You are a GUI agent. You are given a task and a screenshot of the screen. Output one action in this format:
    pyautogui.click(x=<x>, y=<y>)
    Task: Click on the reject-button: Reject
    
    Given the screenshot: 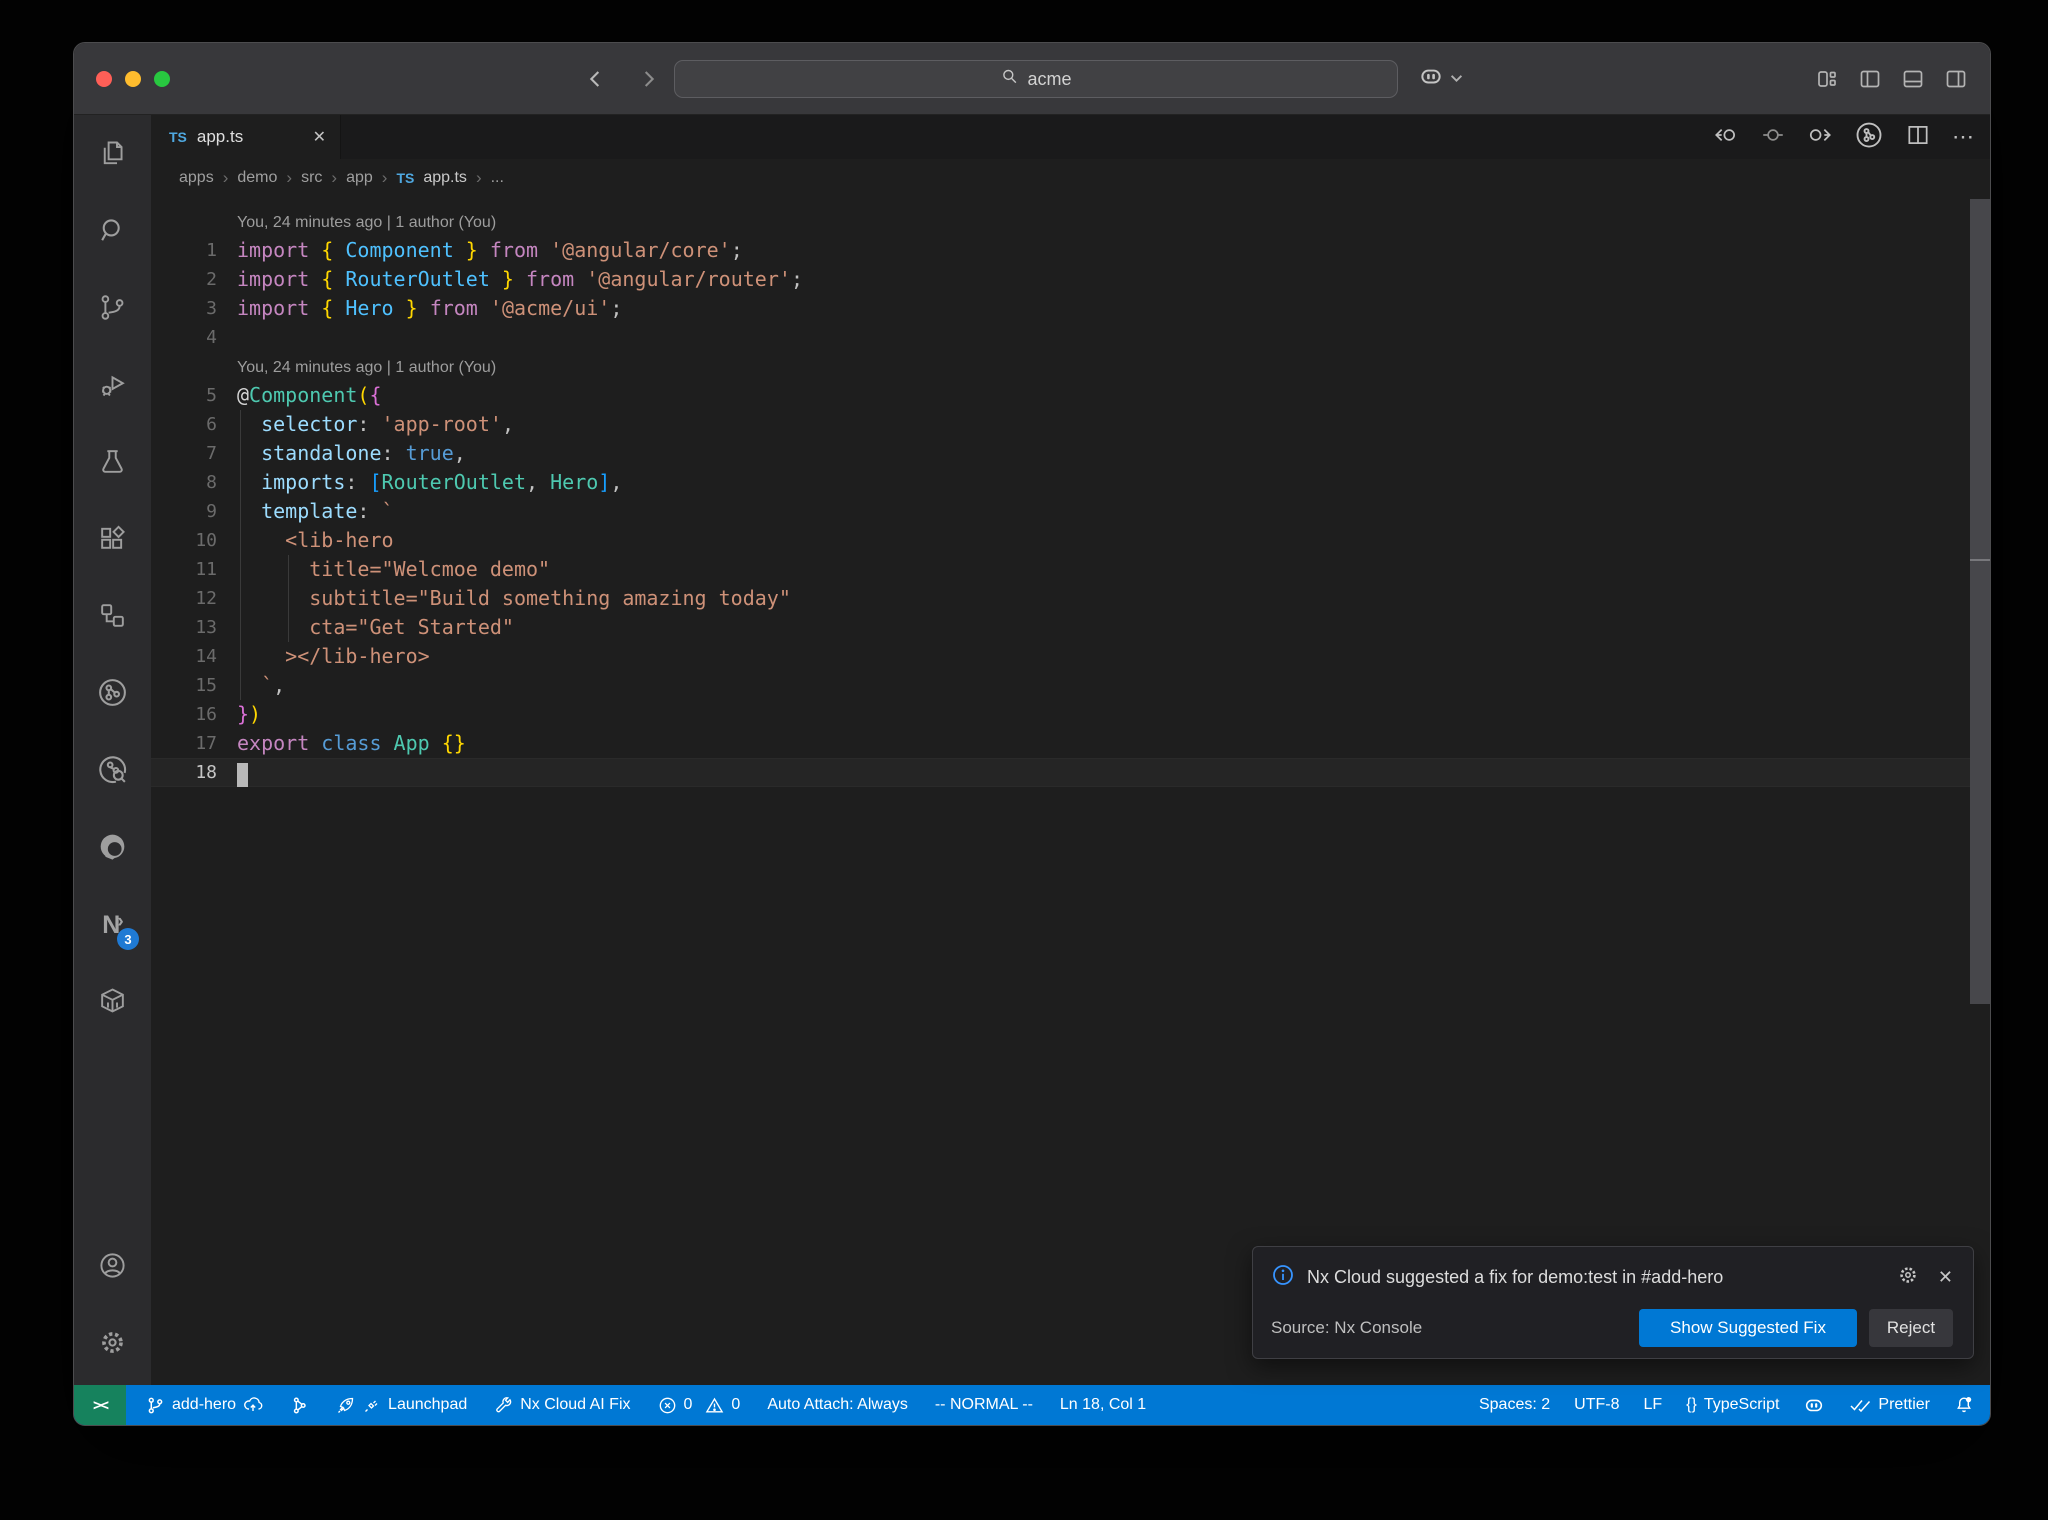 What is the action you would take?
    pyautogui.click(x=1911, y=1328)
    